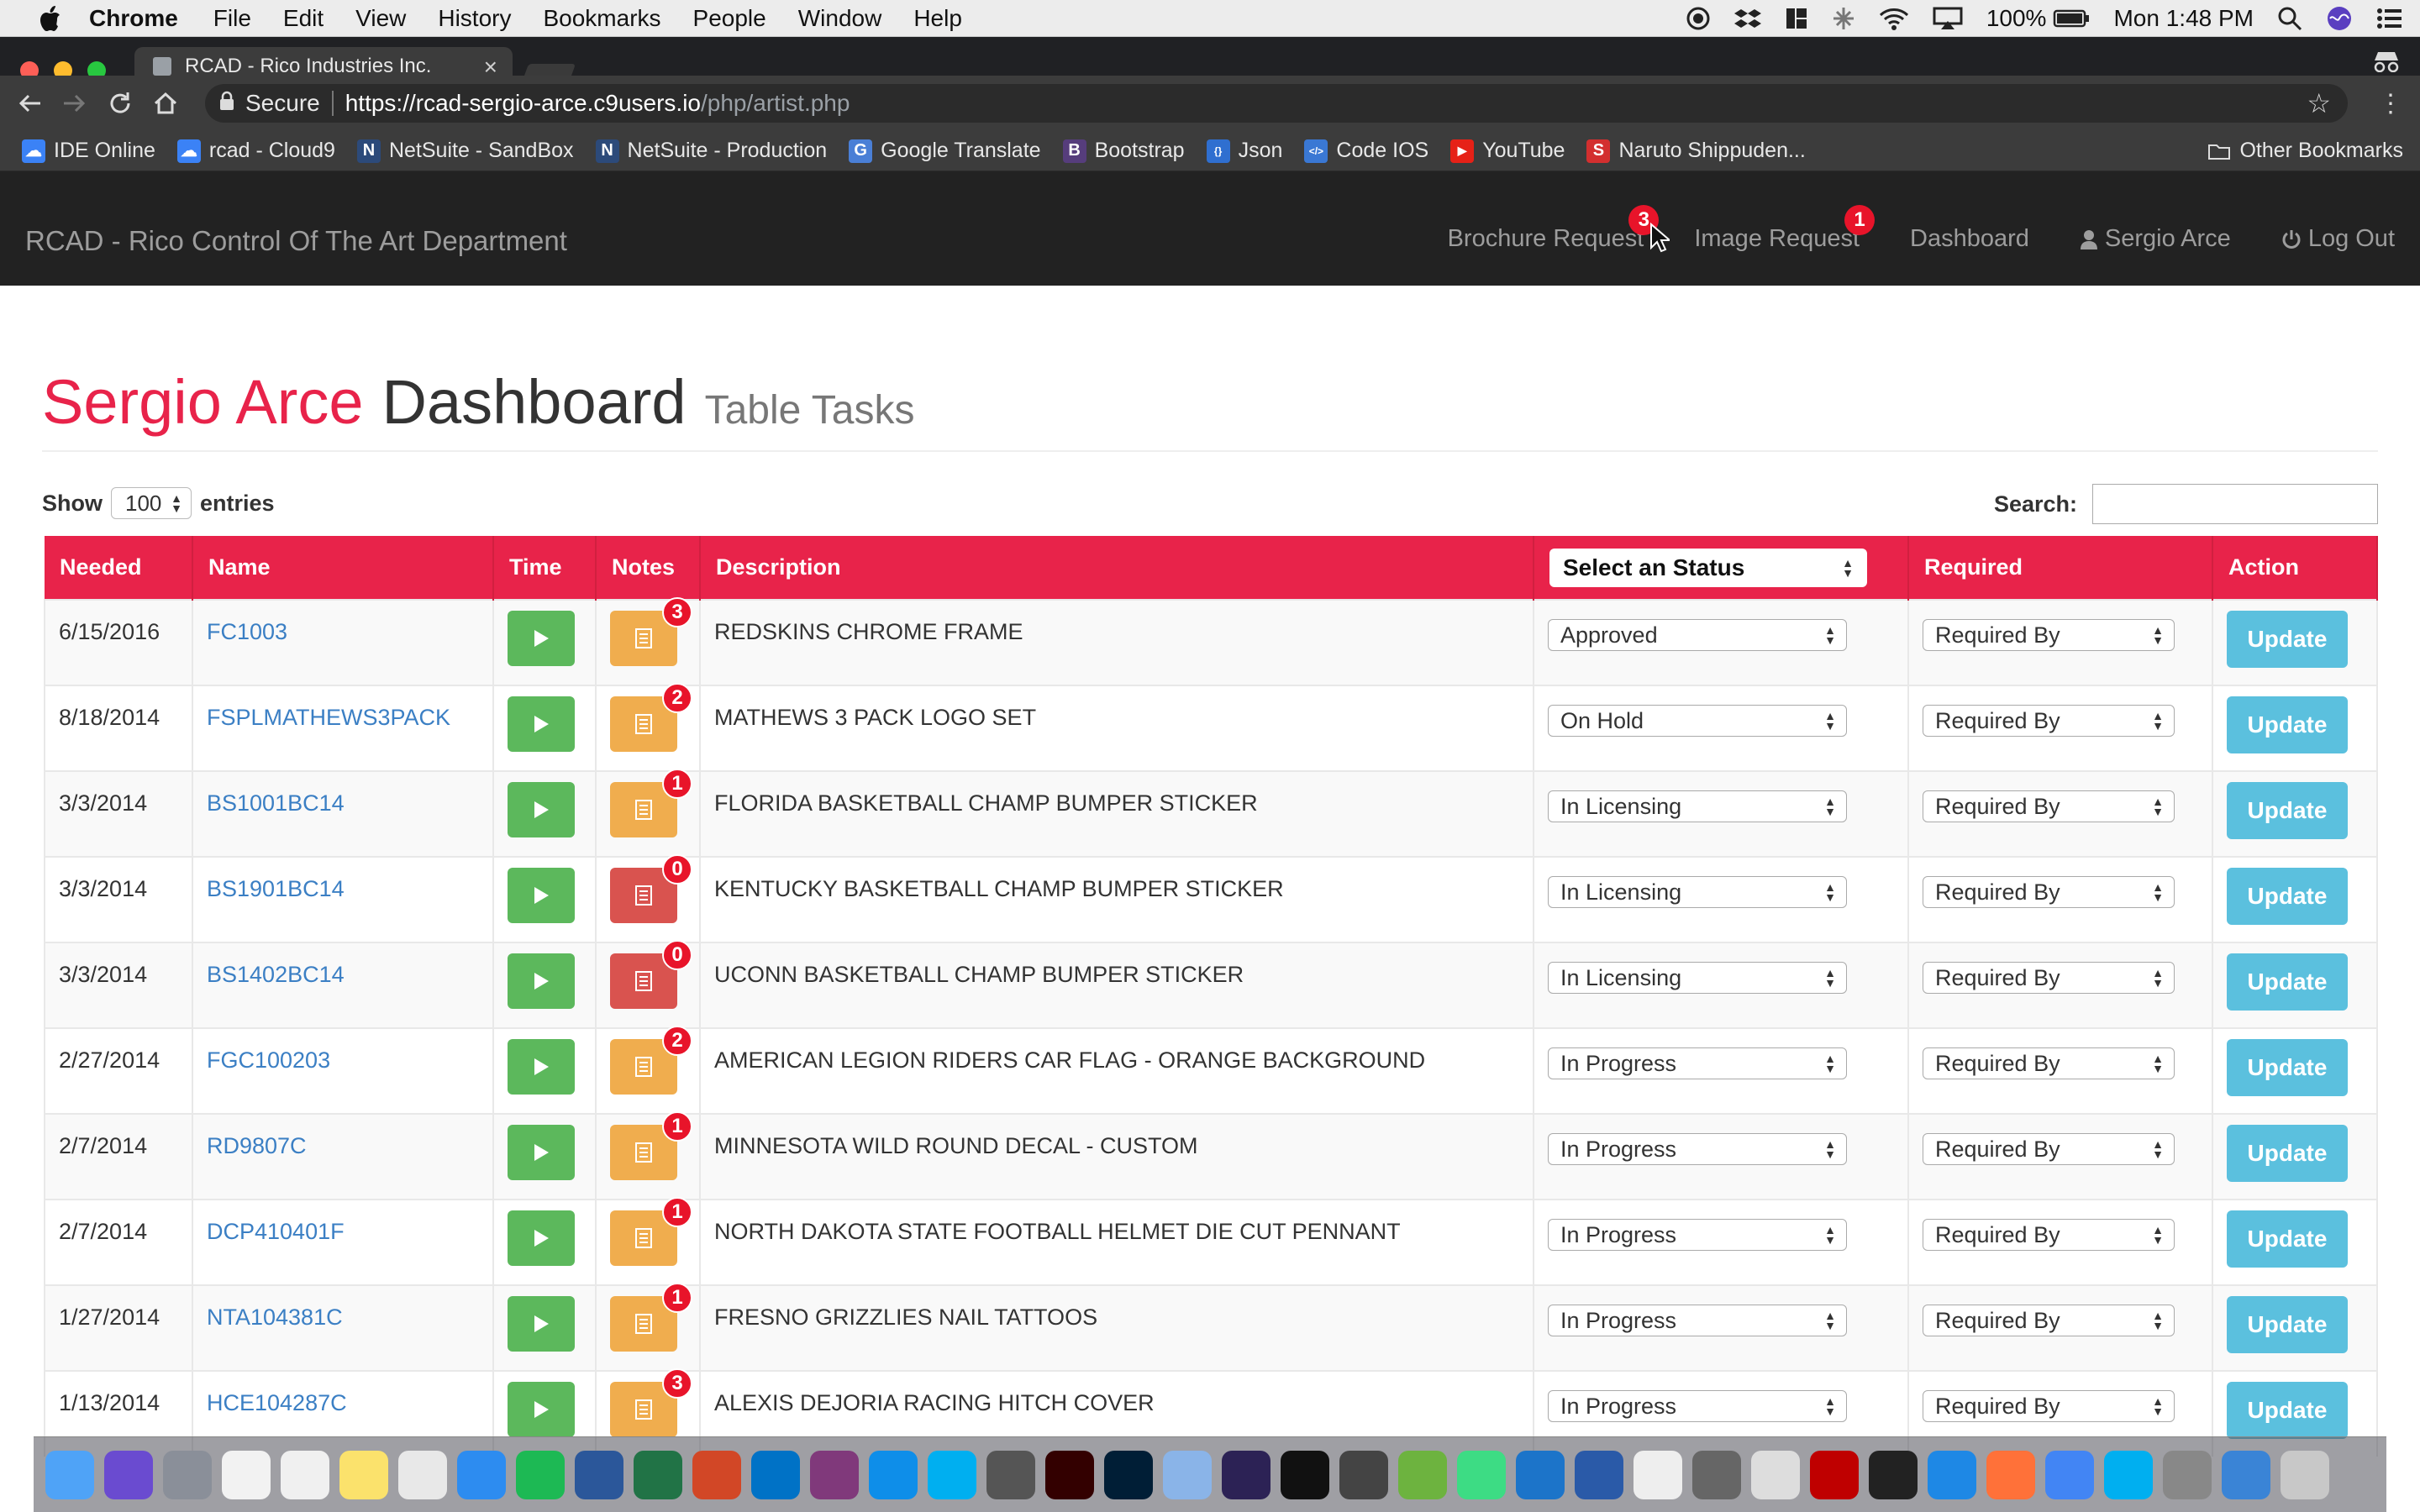  I want to click on notes-button: 2, so click(651, 1060).